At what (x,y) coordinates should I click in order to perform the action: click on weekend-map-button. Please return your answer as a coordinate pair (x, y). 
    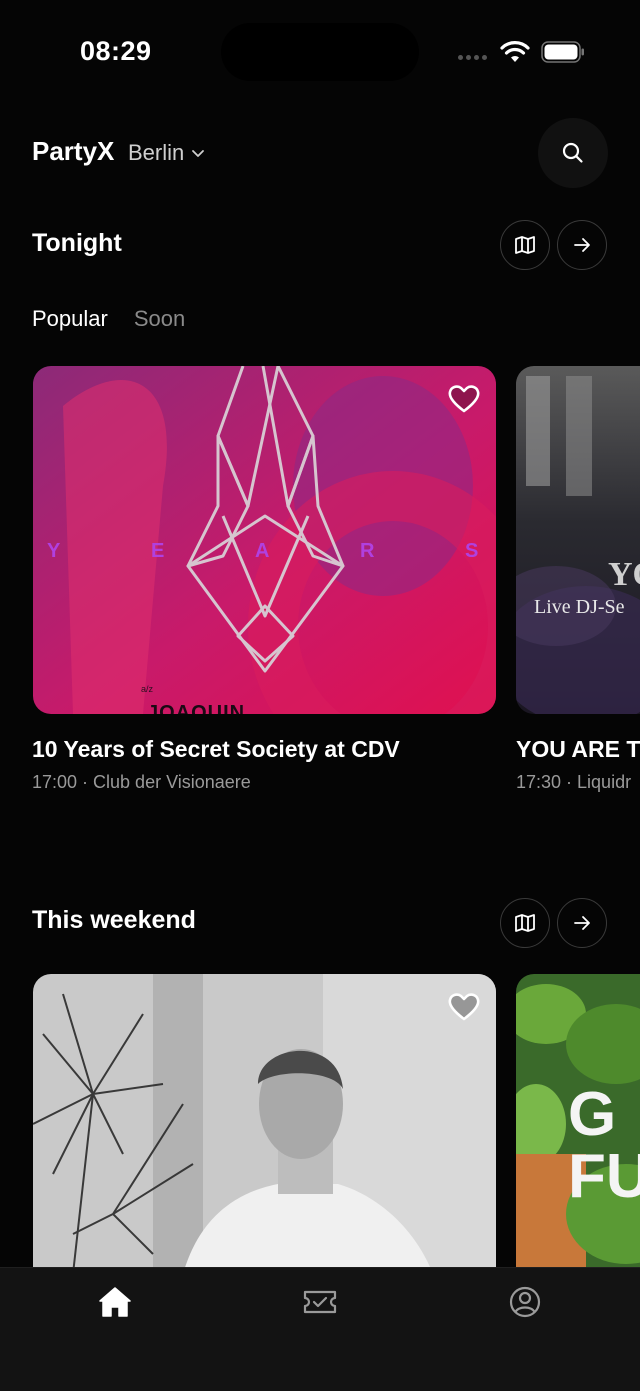
    Looking at the image, I should click on (525, 923).